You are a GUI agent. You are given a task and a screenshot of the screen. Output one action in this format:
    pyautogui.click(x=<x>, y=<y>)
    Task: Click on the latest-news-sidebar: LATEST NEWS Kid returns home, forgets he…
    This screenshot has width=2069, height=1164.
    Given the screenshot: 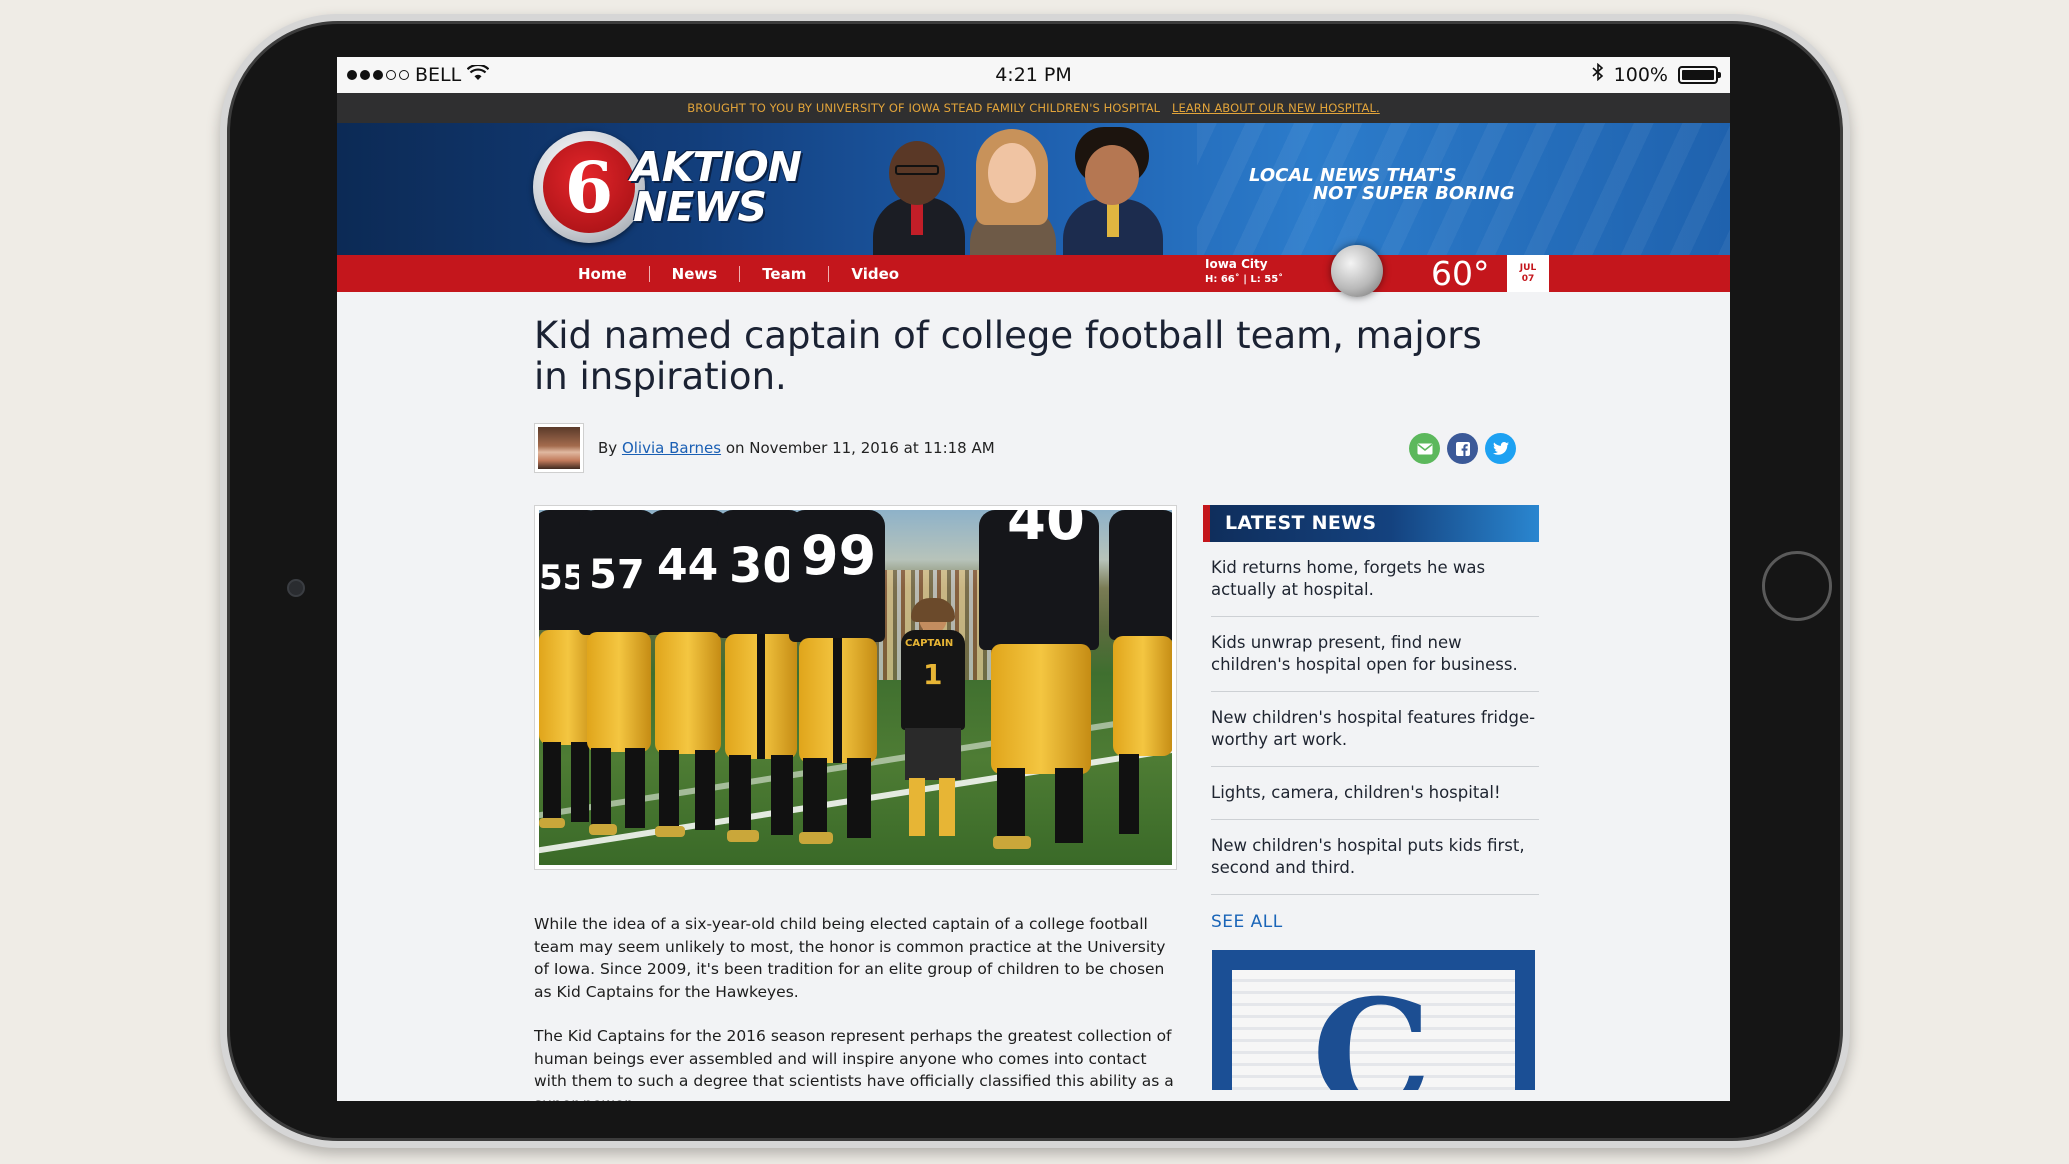 What is the action you would take?
    pyautogui.click(x=1371, y=797)
    